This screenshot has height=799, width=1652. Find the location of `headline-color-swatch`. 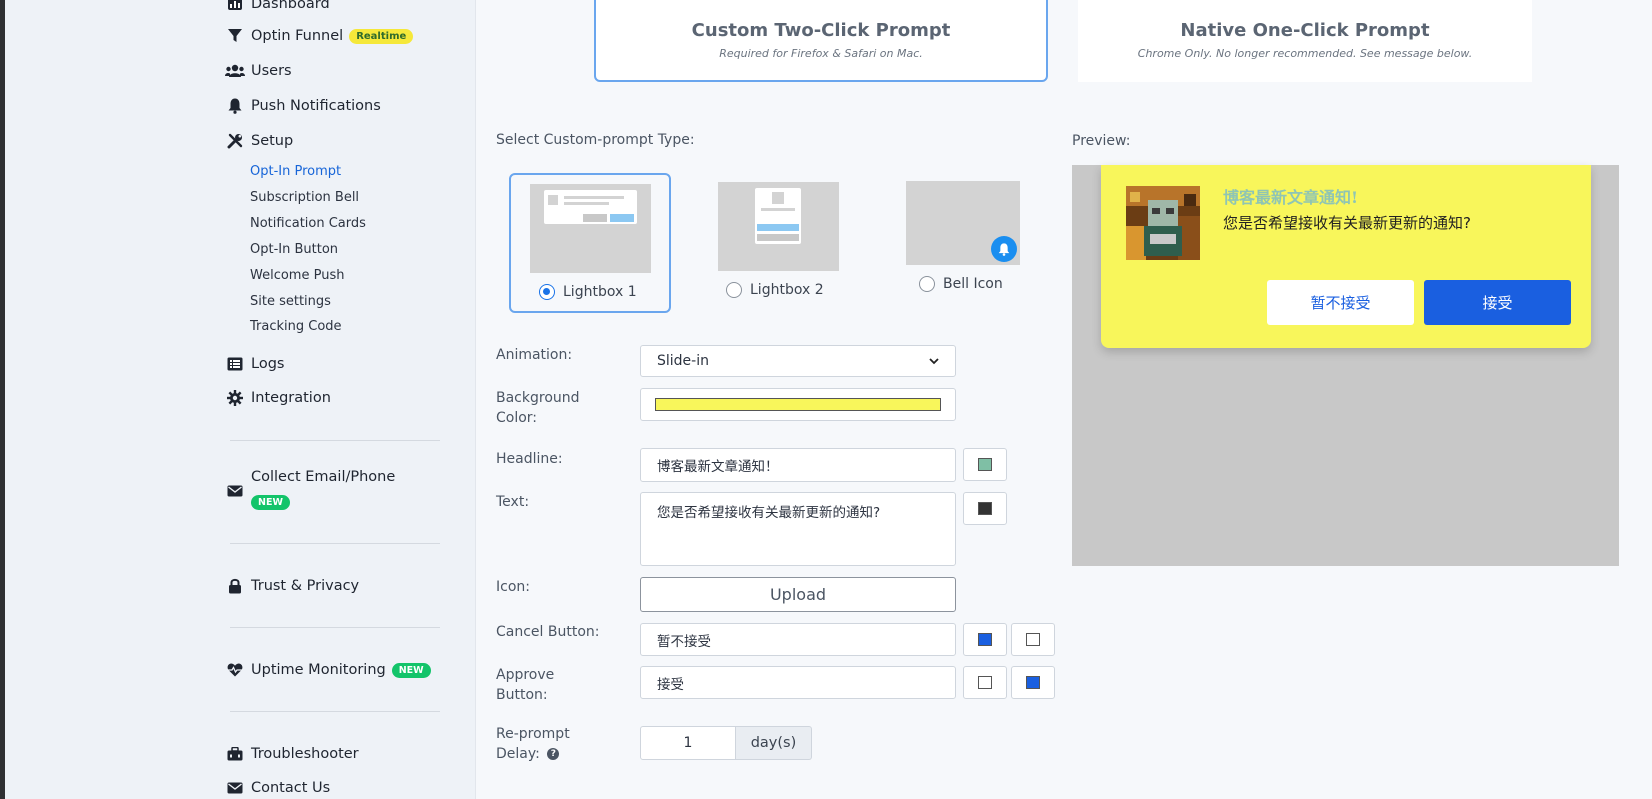

headline-color-swatch is located at coordinates (985, 464).